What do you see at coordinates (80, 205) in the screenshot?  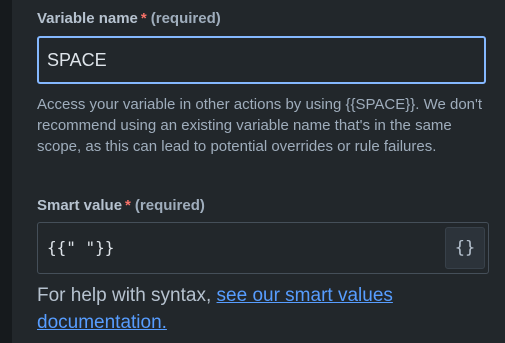 I see `smart-value-label-text: Smart value` at bounding box center [80, 205].